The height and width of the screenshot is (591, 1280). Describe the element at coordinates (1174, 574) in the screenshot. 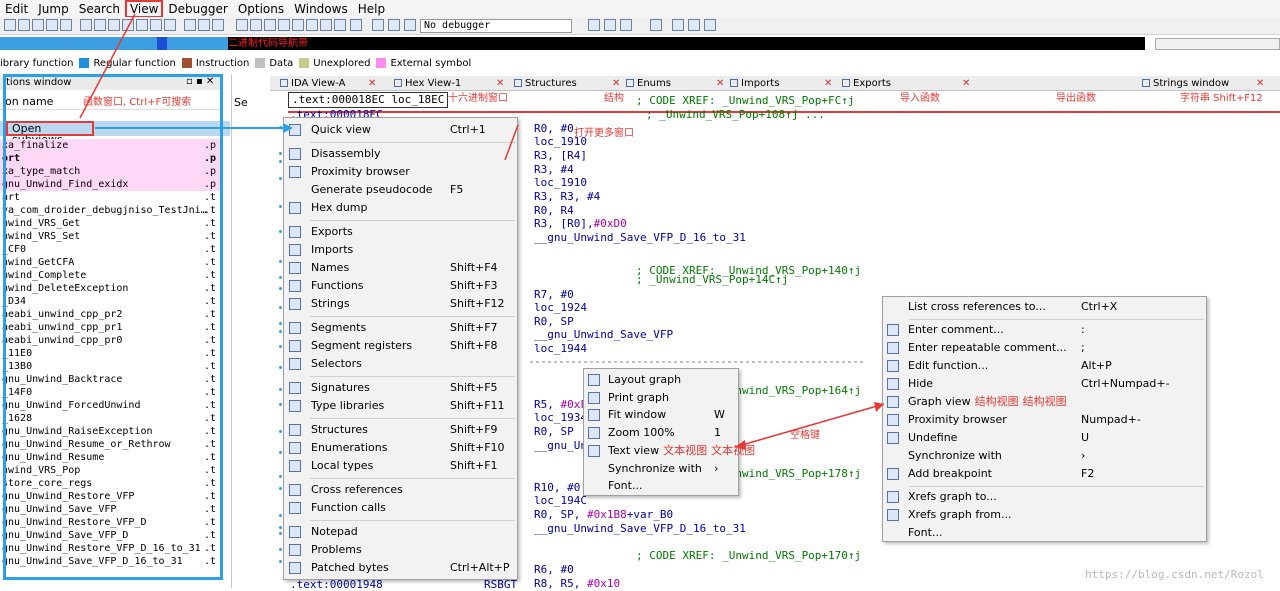

I see `watermark: https://blog.csdn.net/Rozol` at that location.